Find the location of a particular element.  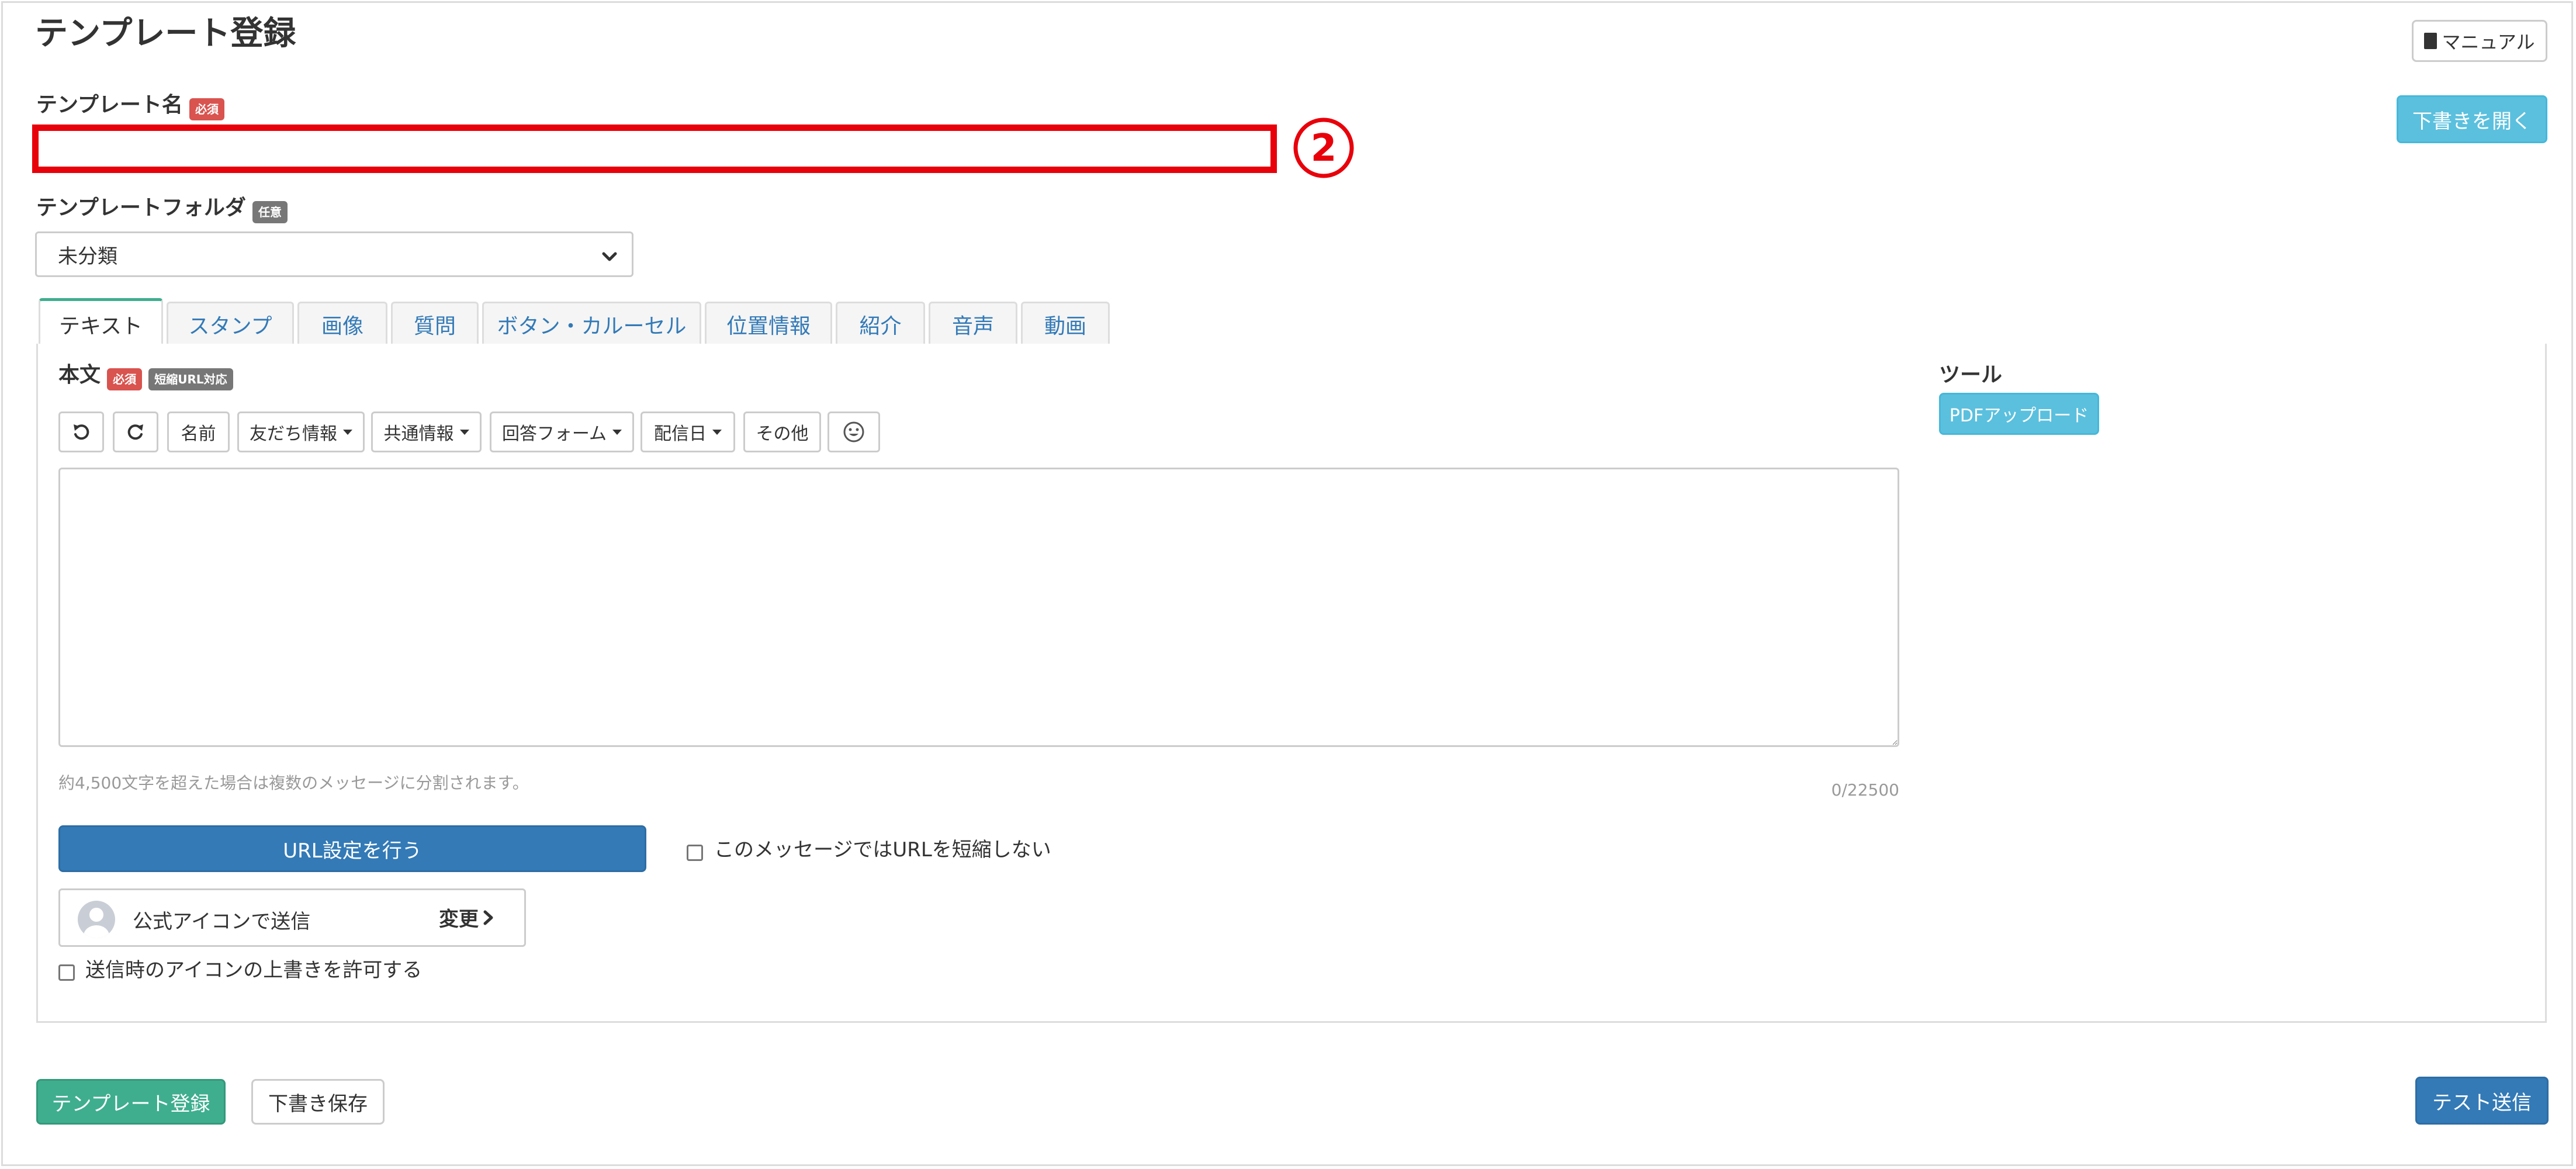

chevron-down-icon is located at coordinates (610, 256).